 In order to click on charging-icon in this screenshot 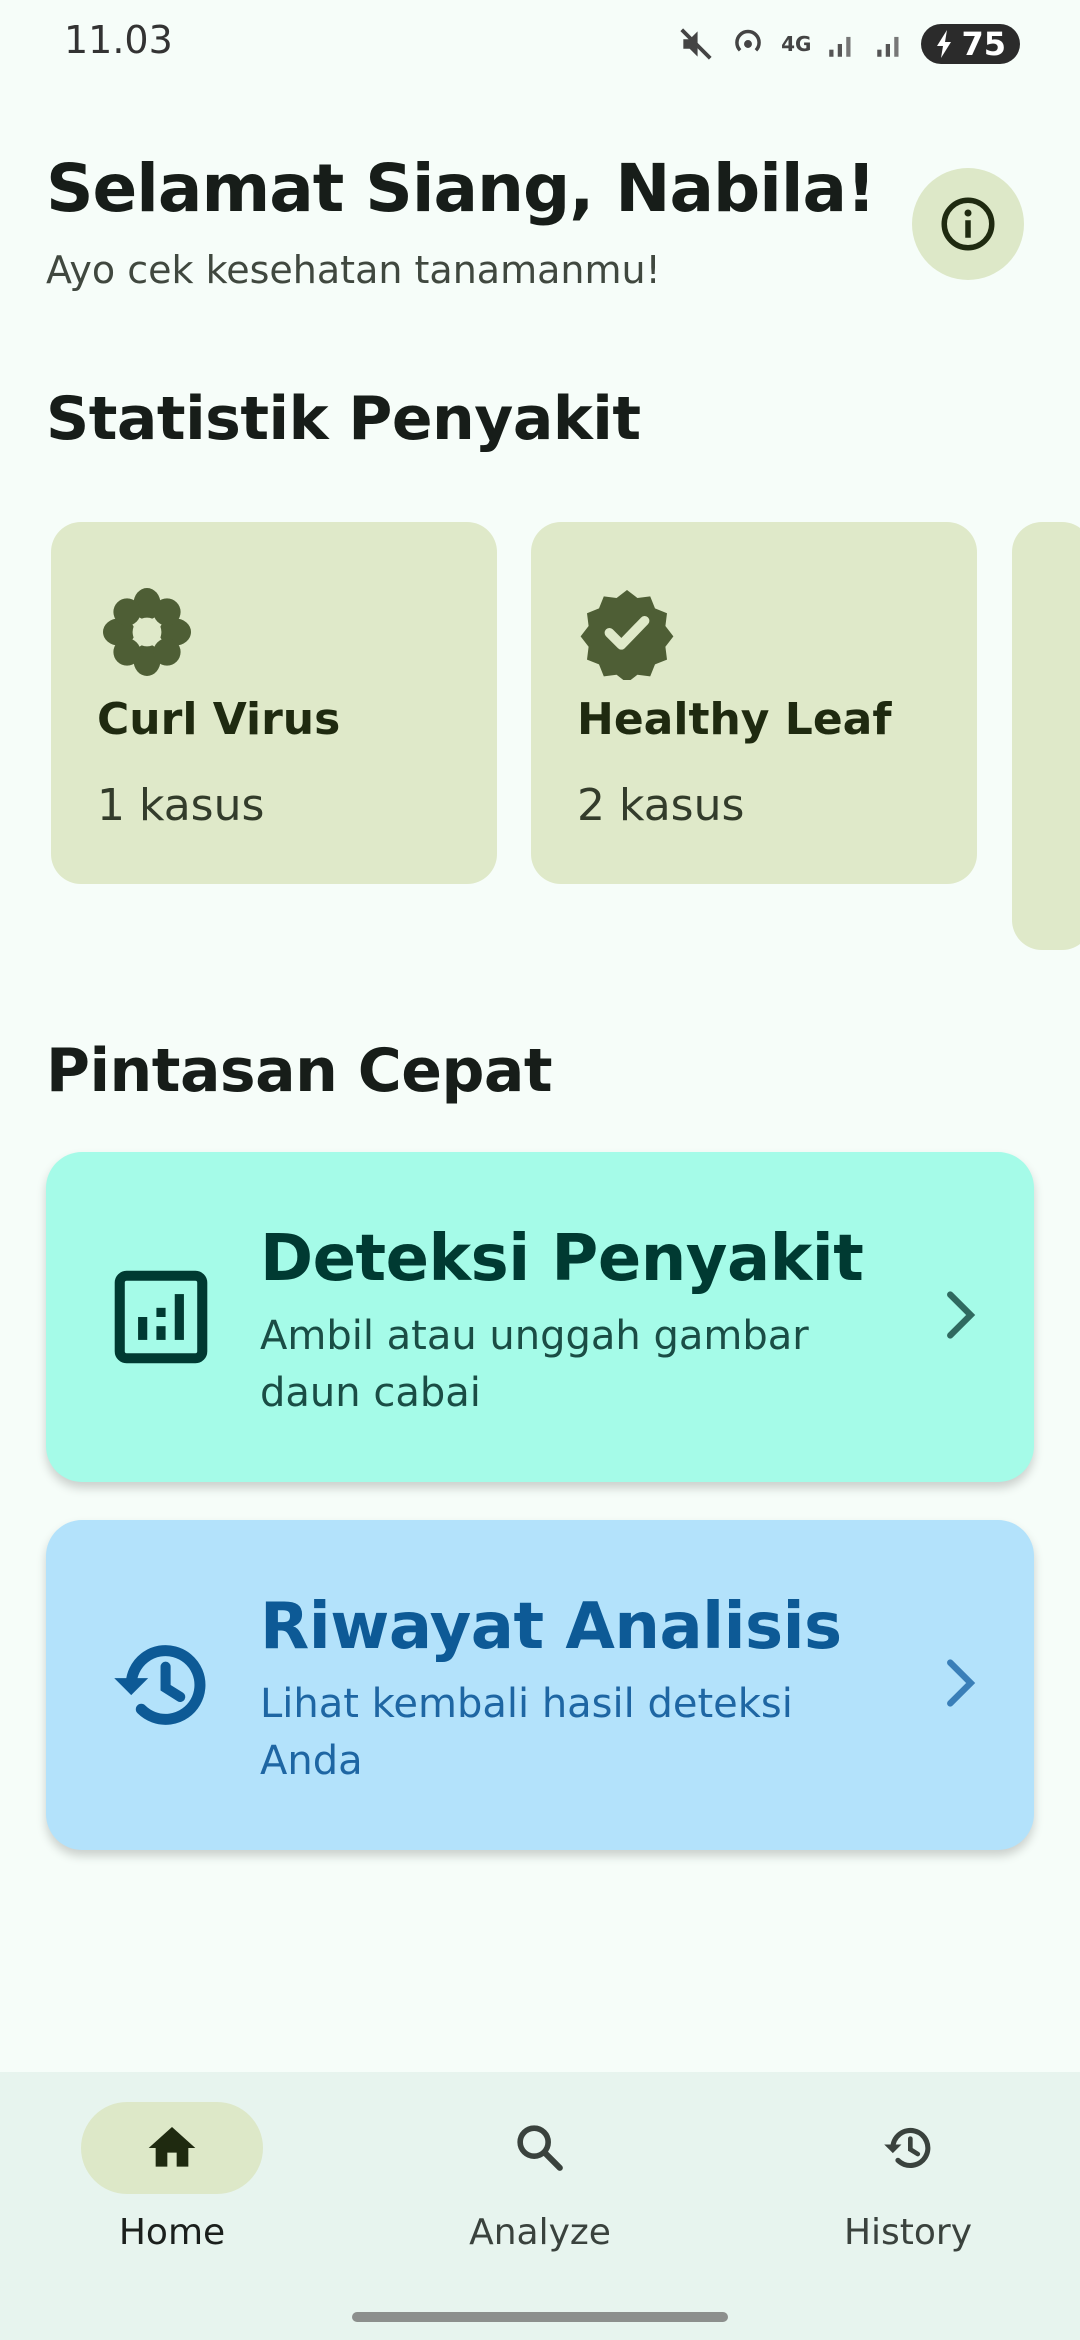, I will do `click(944, 44)`.